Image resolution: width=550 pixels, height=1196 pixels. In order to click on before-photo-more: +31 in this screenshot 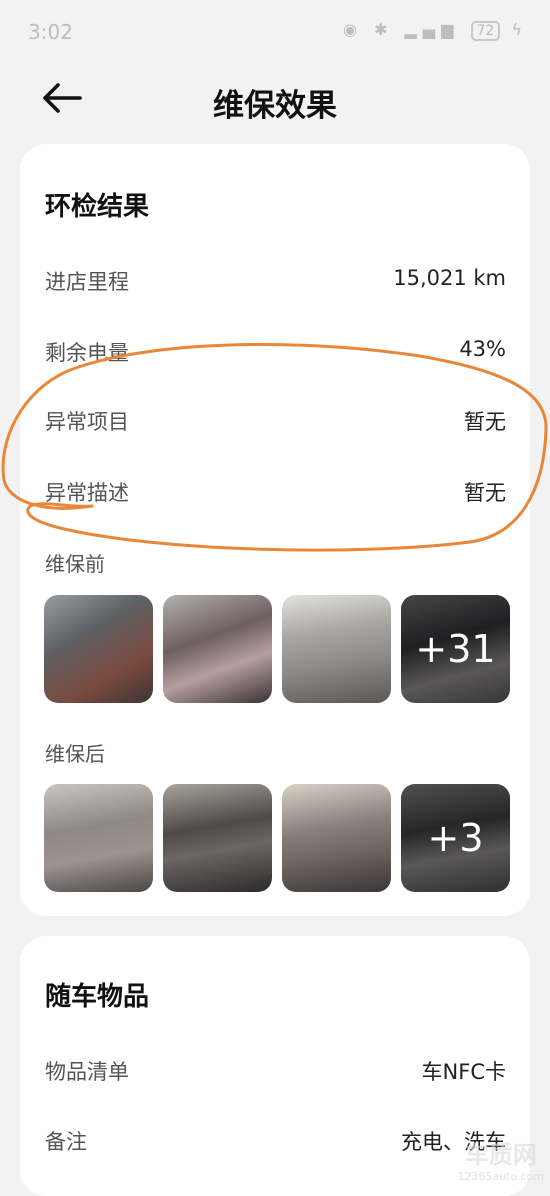, I will do `click(455, 649)`.